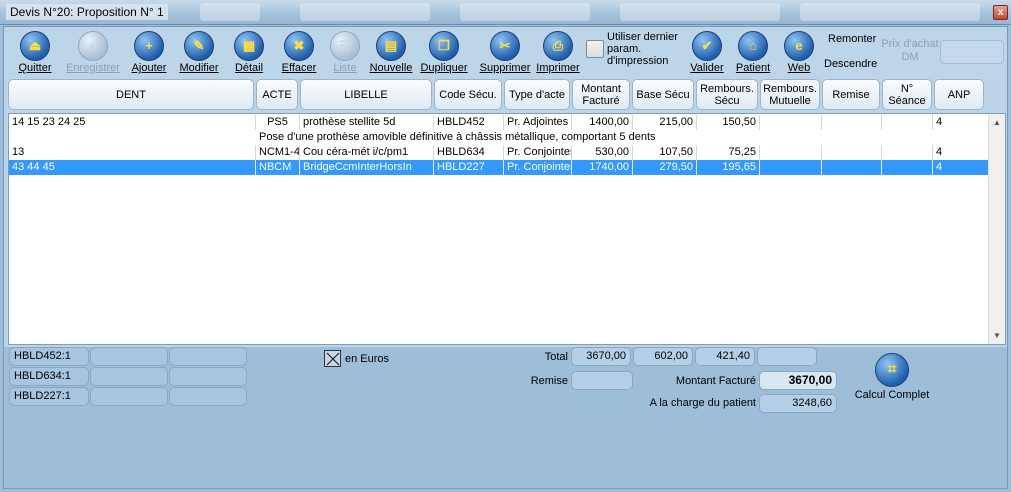 Image resolution: width=1011 pixels, height=492 pixels. Describe the element at coordinates (558, 46) in the screenshot. I see `print-icon: ⎙` at that location.